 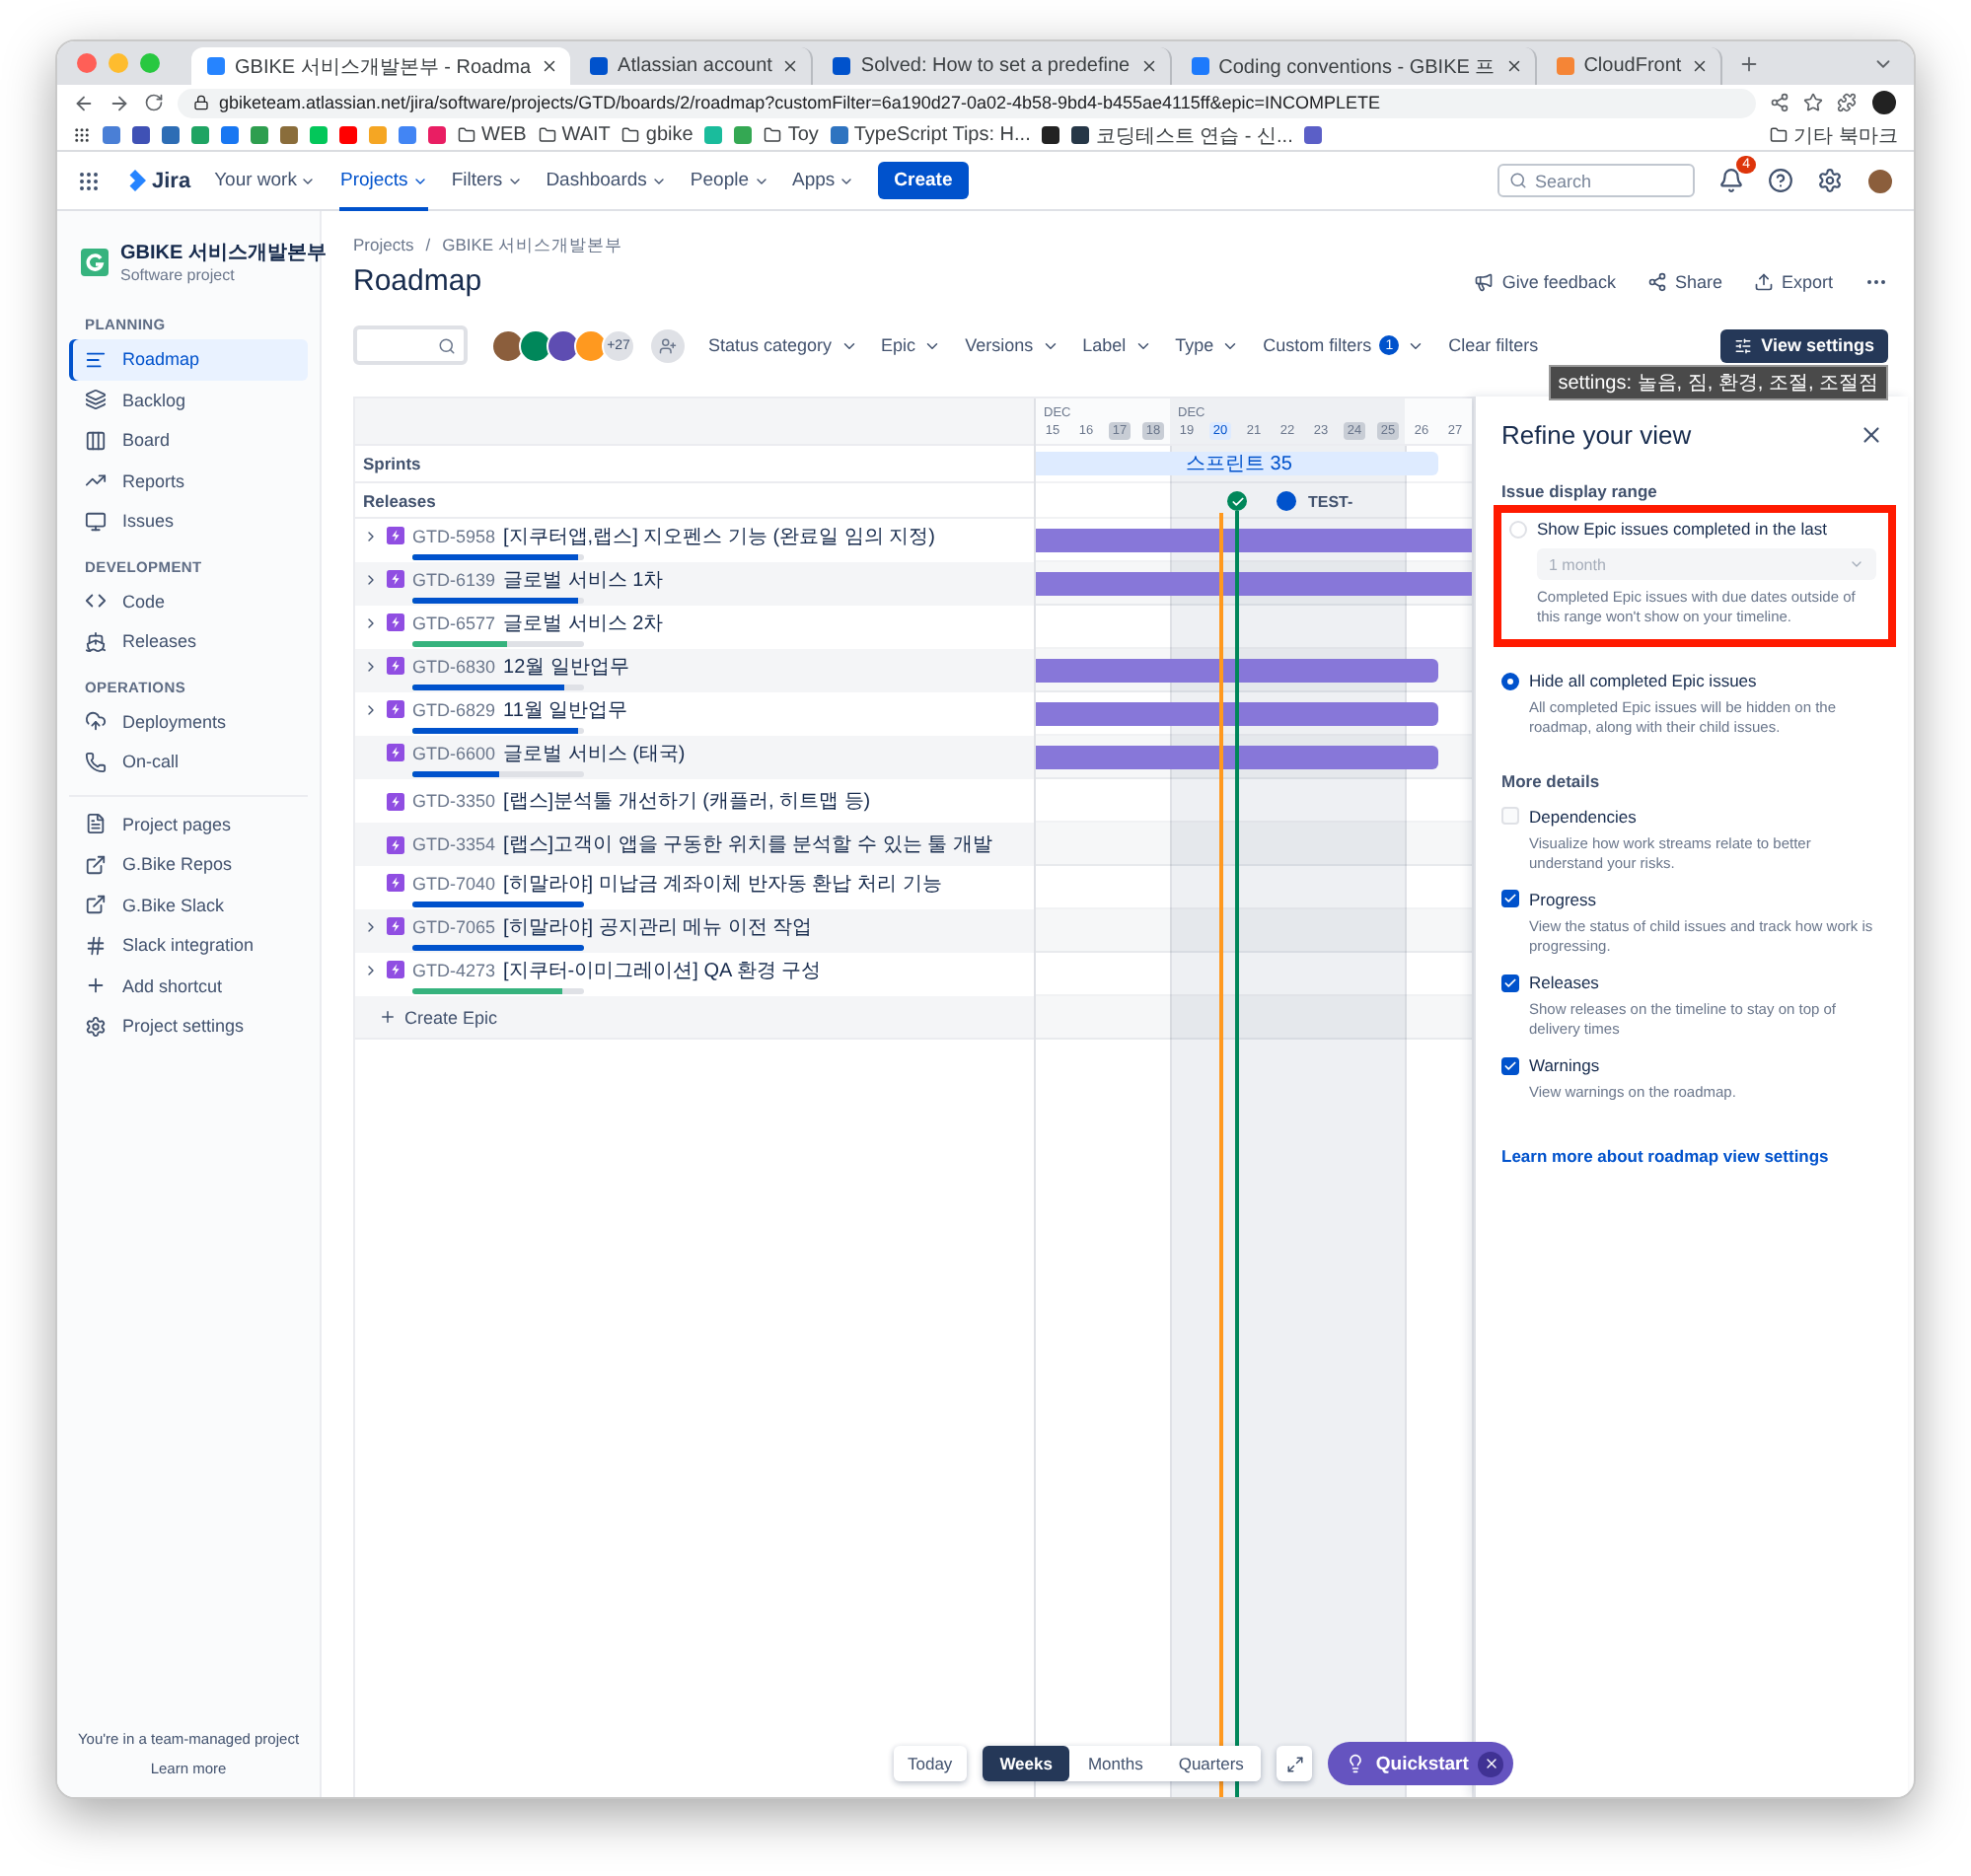 What do you see at coordinates (383, 180) in the screenshot?
I see `nav-menu: Projects` at bounding box center [383, 180].